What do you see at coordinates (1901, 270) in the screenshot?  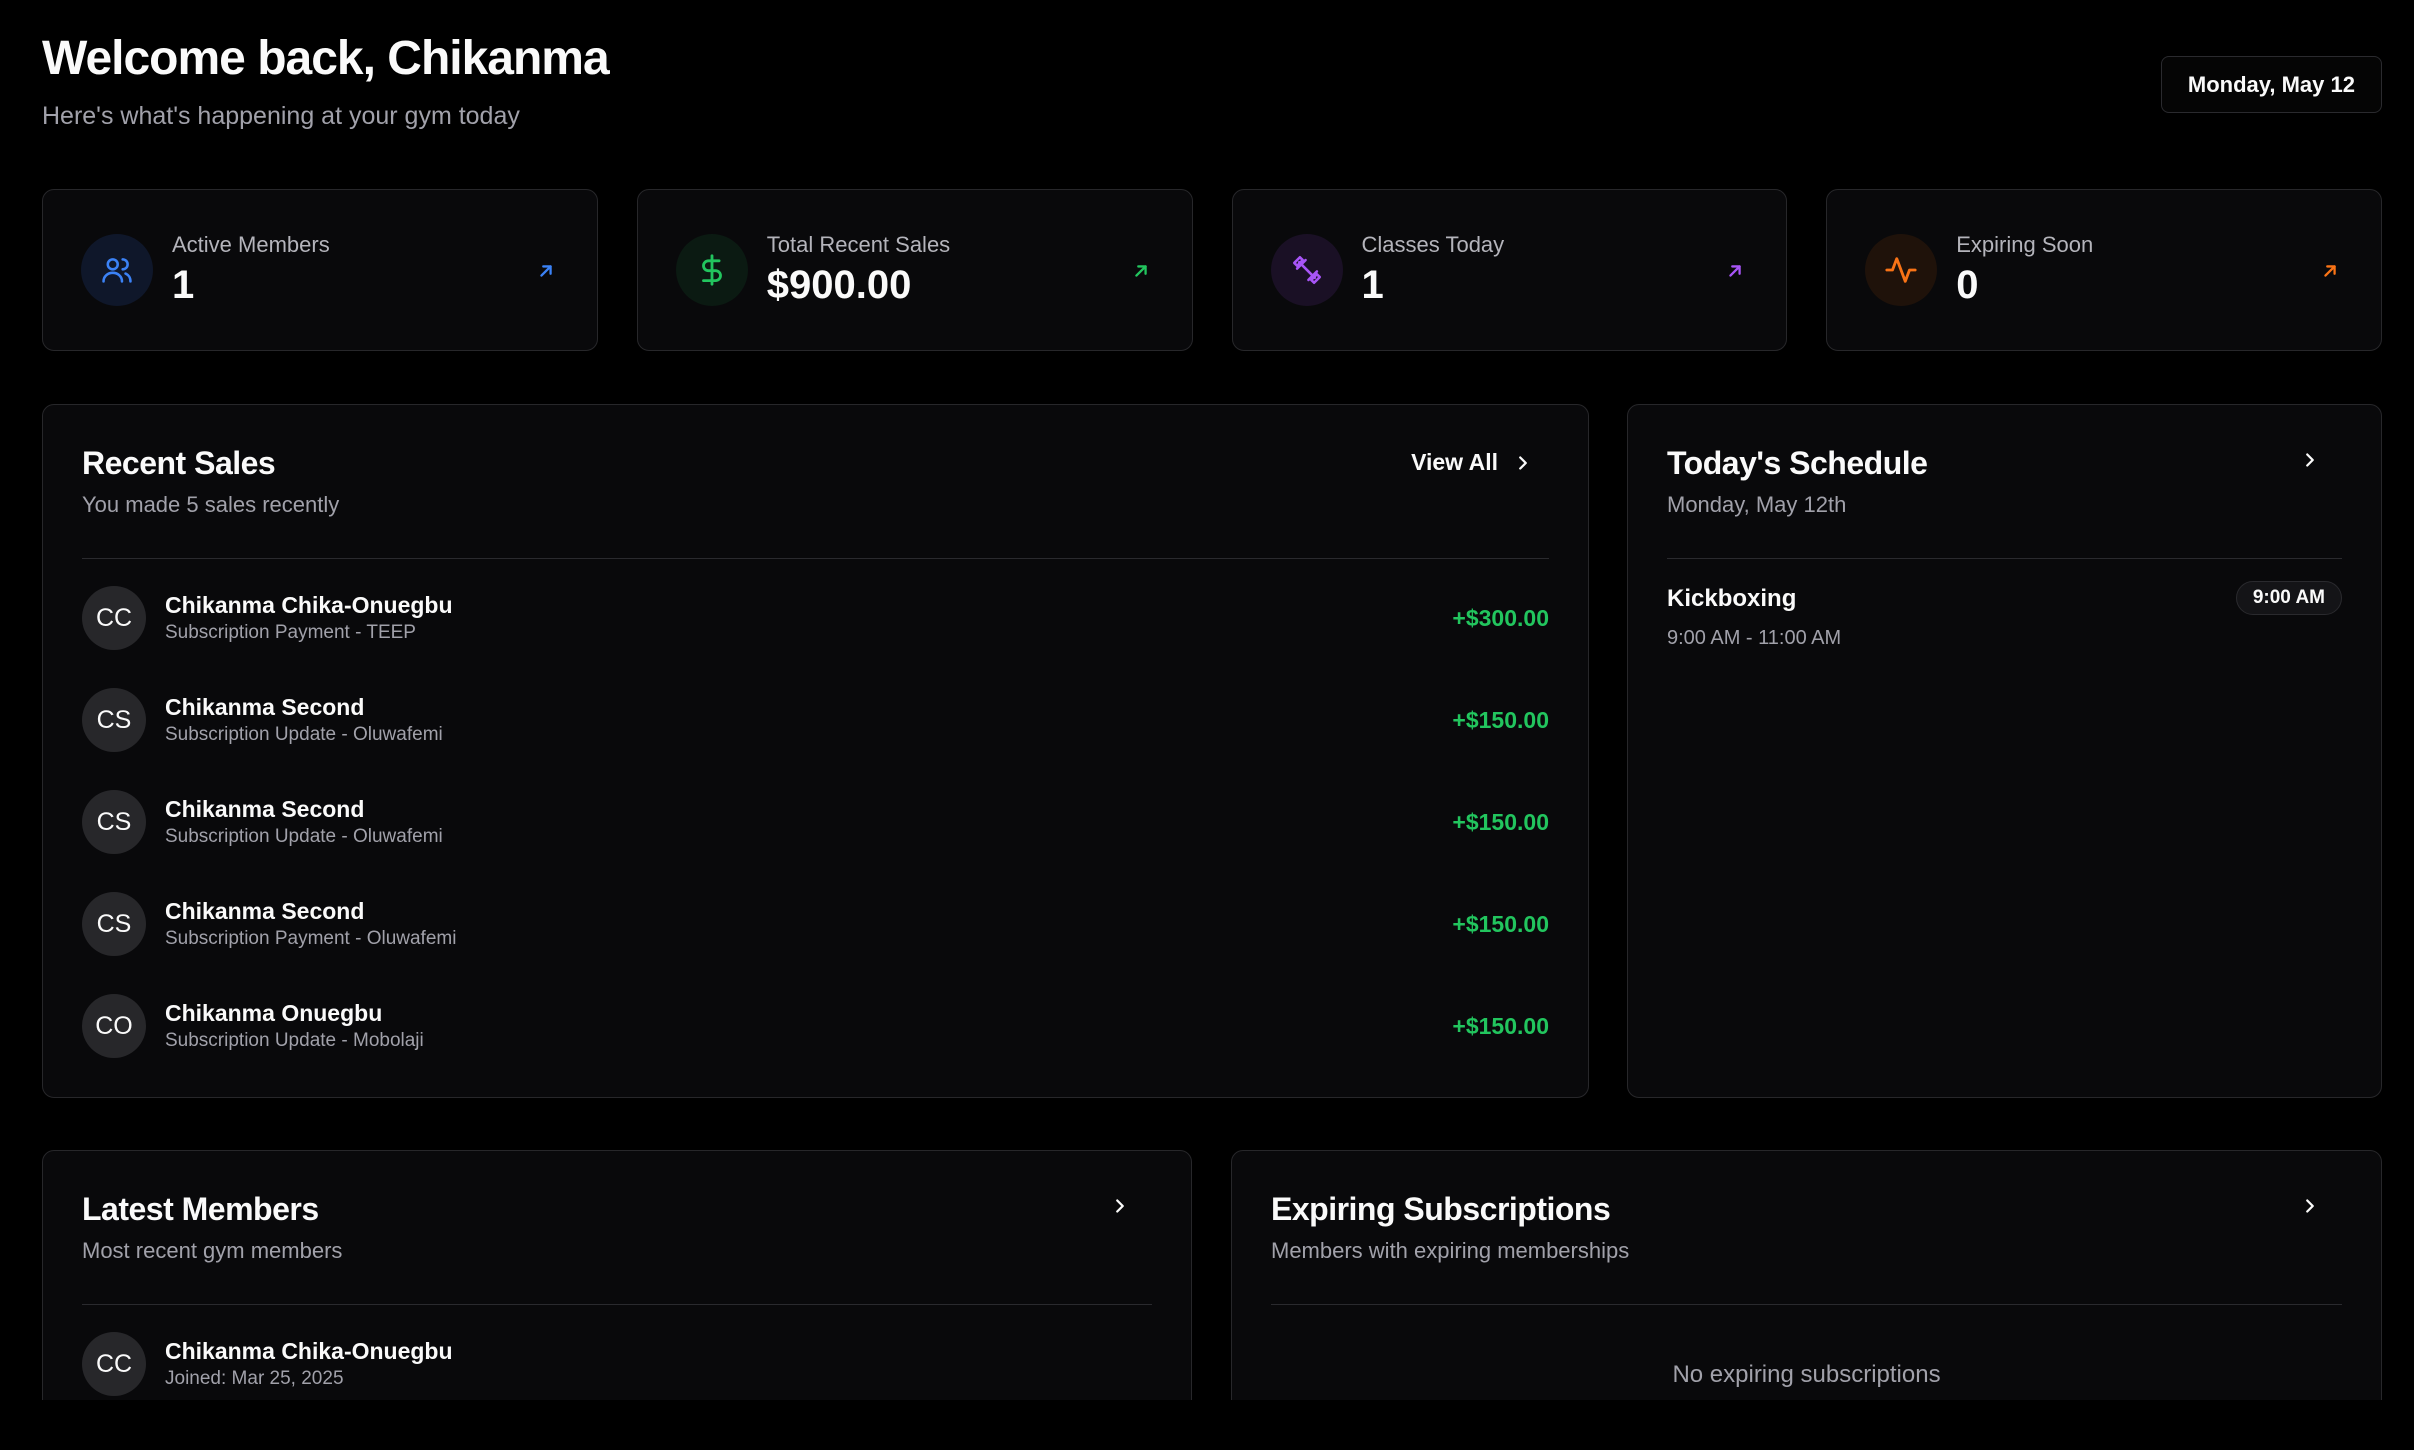 I see `activity-icon` at bounding box center [1901, 270].